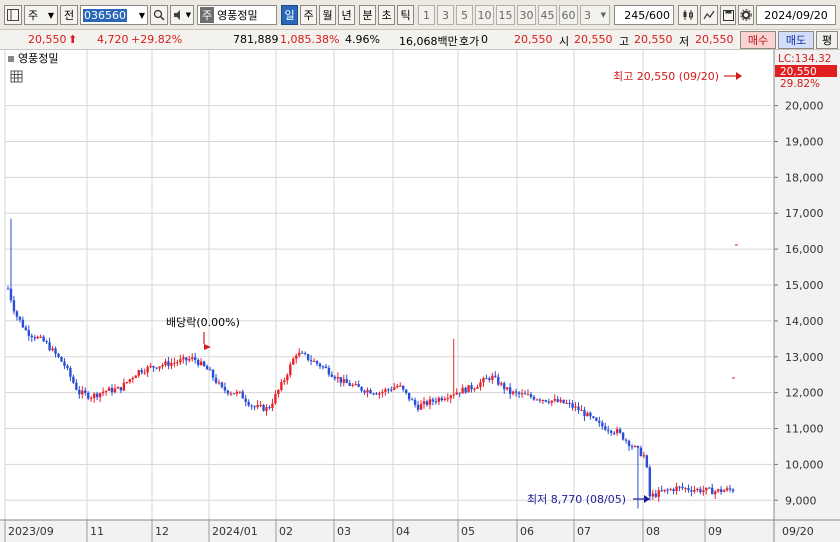  What do you see at coordinates (746, 15) in the screenshot?
I see `gear-icon` at bounding box center [746, 15].